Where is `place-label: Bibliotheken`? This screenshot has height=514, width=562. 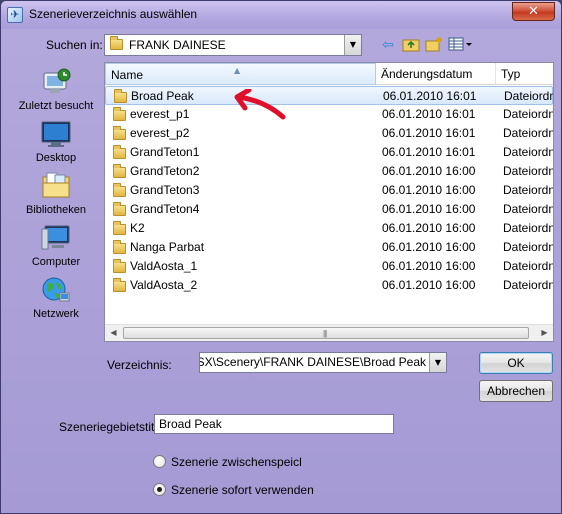 place-label: Bibliotheken is located at coordinates (56, 210).